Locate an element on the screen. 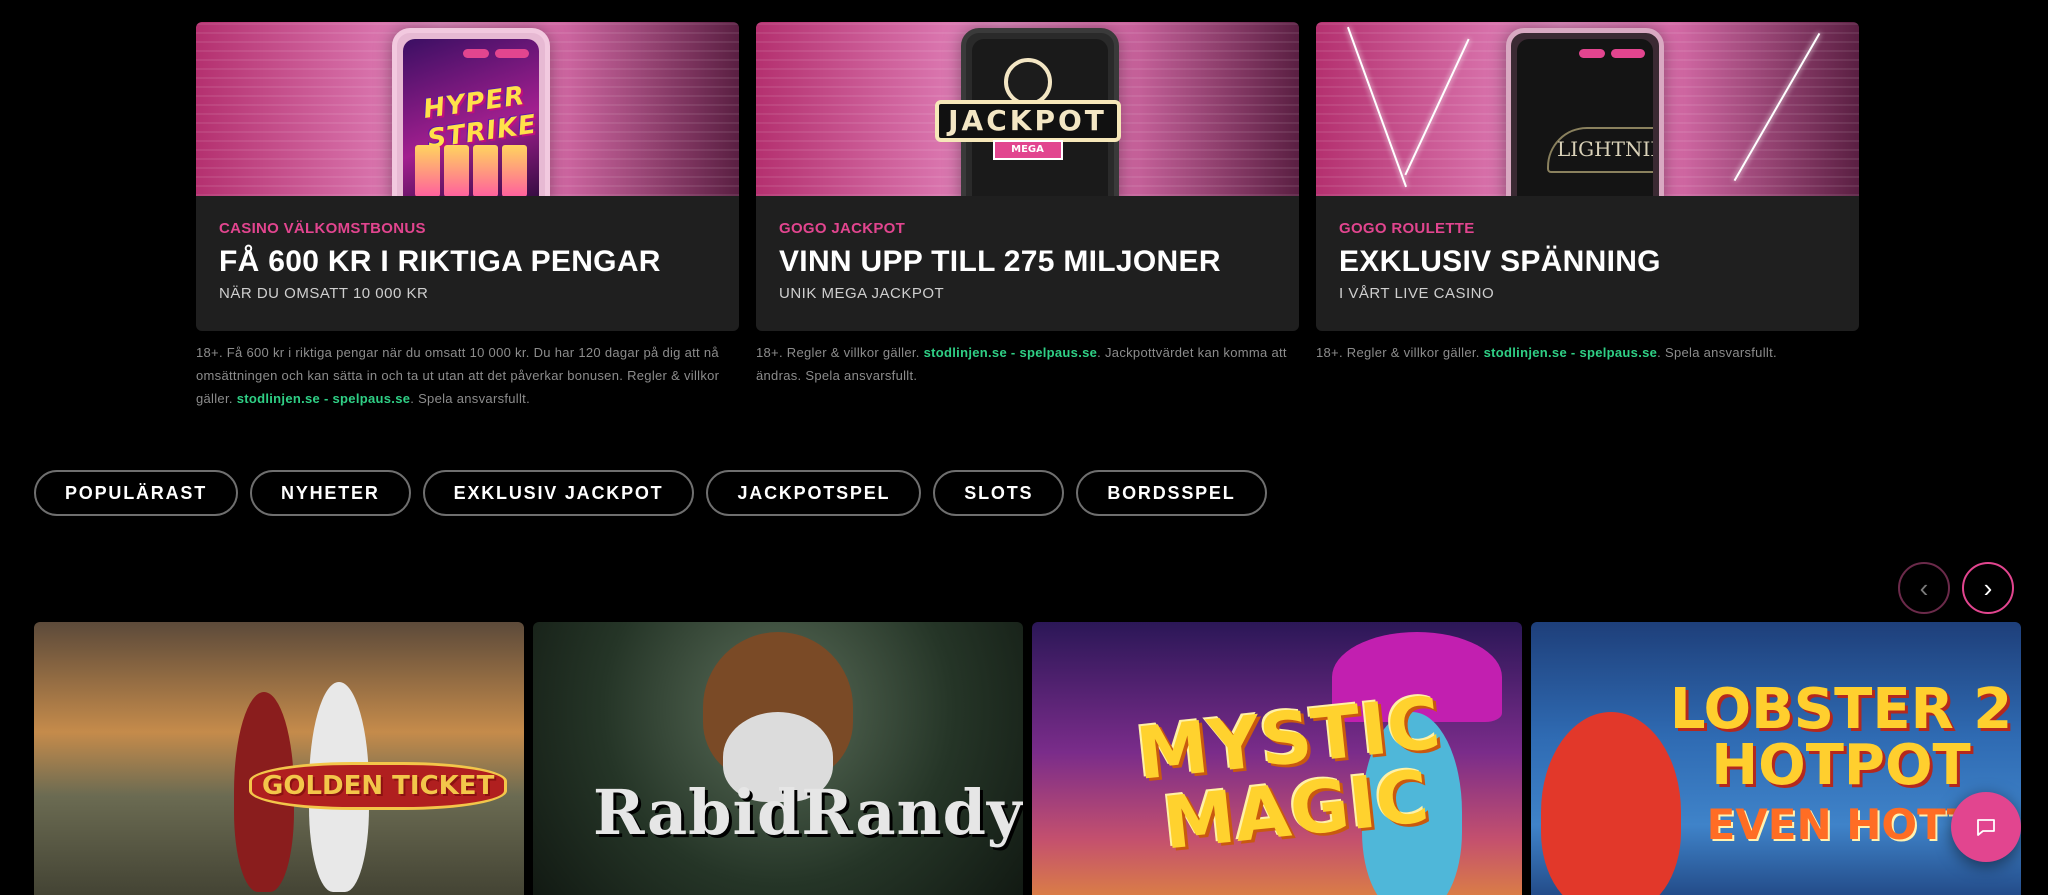  promo-kicker: CASINO VÄLKOMSTBONUS is located at coordinates (322, 228).